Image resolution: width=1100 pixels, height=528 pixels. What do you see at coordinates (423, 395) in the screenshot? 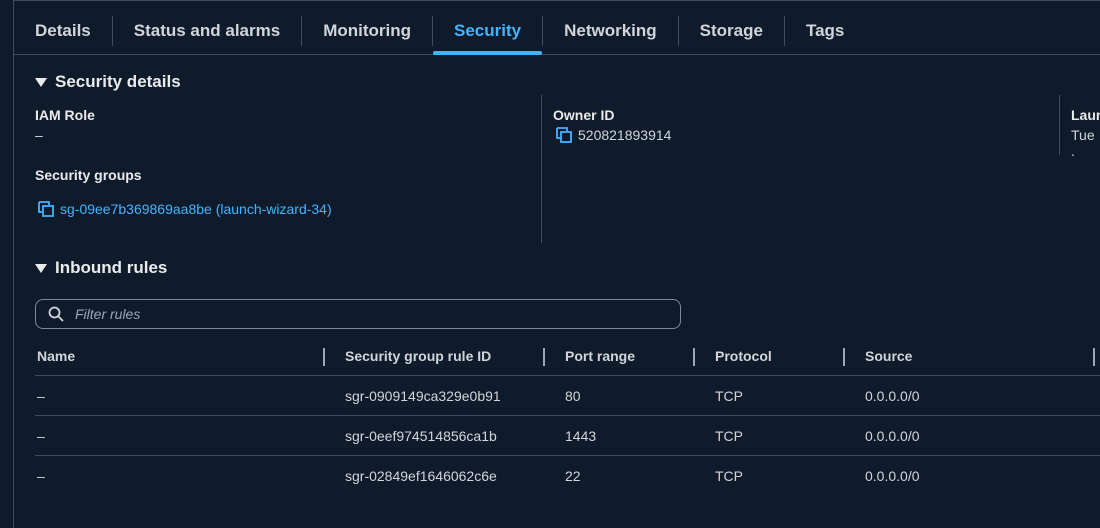
I see `cell-rule-id: sgr-0909149ca329e0b91` at bounding box center [423, 395].